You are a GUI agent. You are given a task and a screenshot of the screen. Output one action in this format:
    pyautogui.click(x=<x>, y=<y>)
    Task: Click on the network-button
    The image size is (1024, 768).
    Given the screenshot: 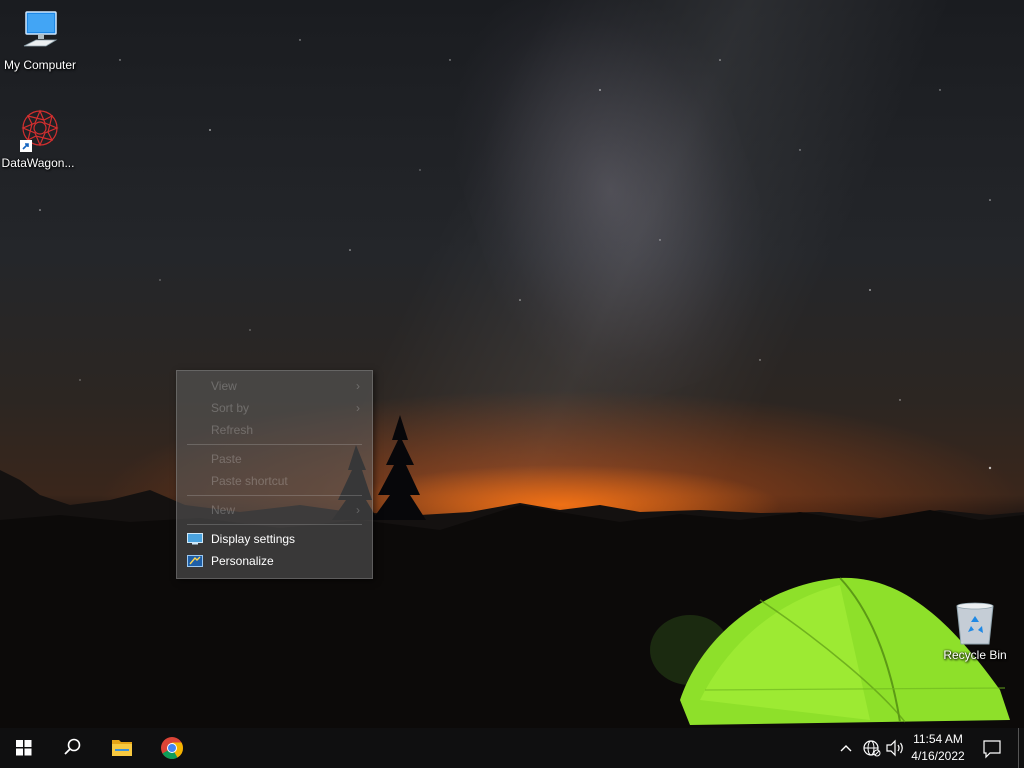 What is the action you would take?
    pyautogui.click(x=871, y=748)
    